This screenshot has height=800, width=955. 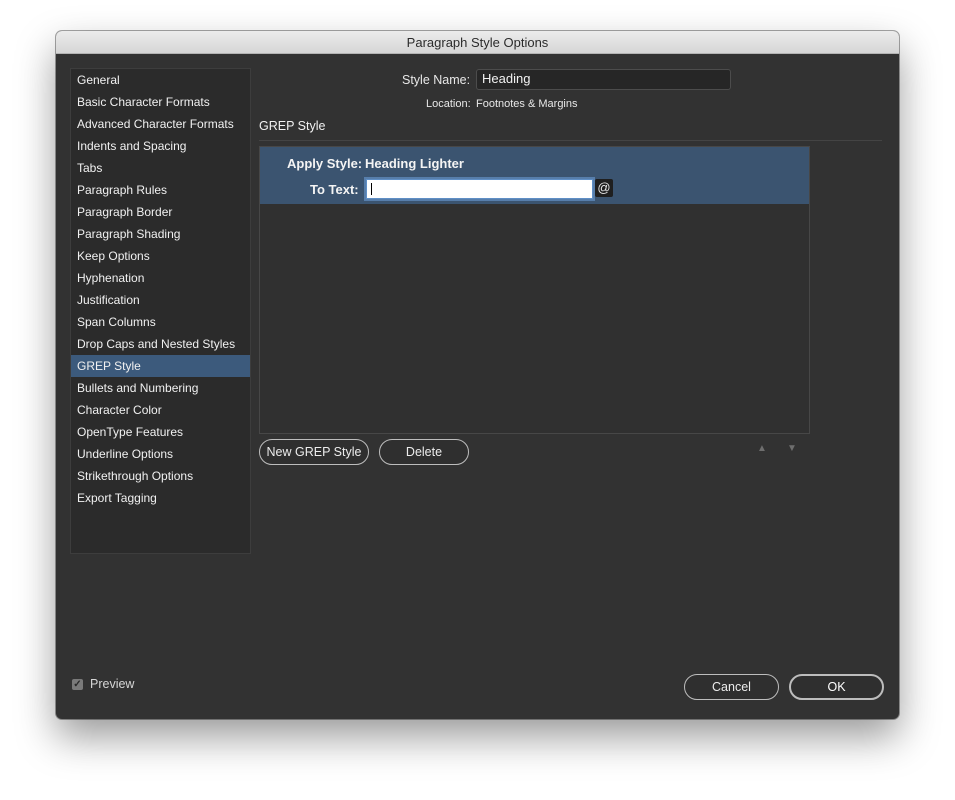 What do you see at coordinates (160, 168) in the screenshot?
I see `sidebar-item-tabs: Tabs` at bounding box center [160, 168].